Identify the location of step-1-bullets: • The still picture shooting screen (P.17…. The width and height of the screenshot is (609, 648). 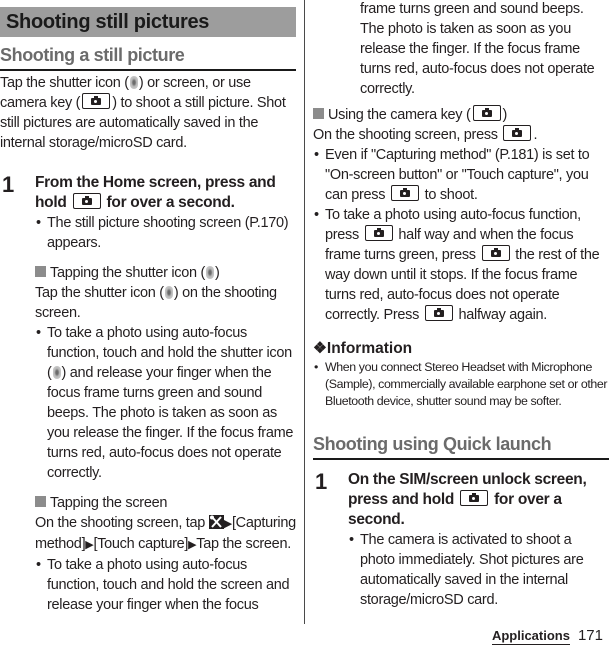
(165, 233).